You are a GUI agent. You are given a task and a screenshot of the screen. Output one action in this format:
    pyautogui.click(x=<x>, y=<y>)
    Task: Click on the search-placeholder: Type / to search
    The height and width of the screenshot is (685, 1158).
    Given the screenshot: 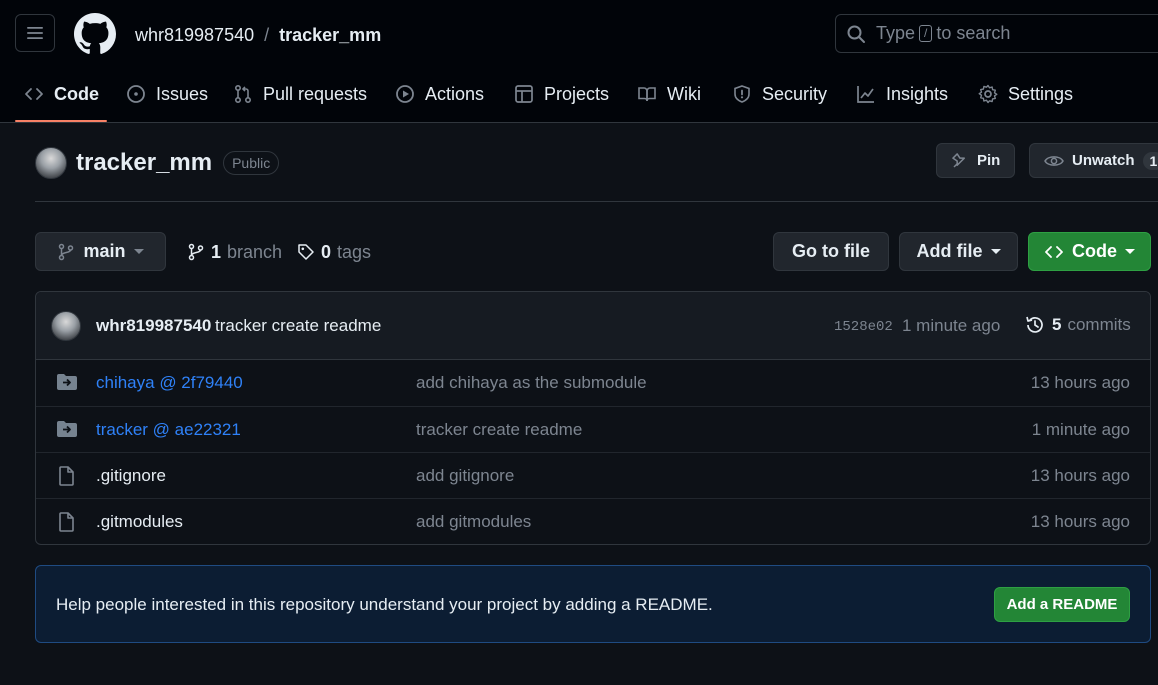 What is the action you would take?
    pyautogui.click(x=943, y=33)
    